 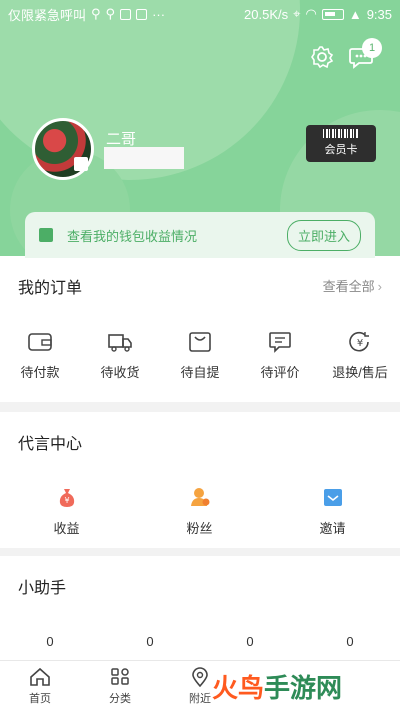 What do you see at coordinates (332, 14) in the screenshot?
I see `battery-icon` at bounding box center [332, 14].